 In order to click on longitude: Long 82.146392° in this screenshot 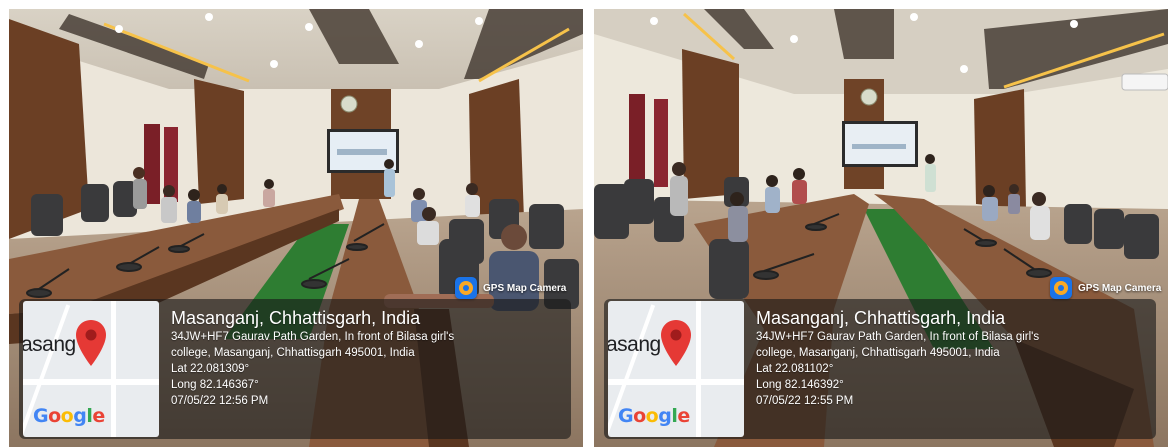, I will do `click(800, 385)`.